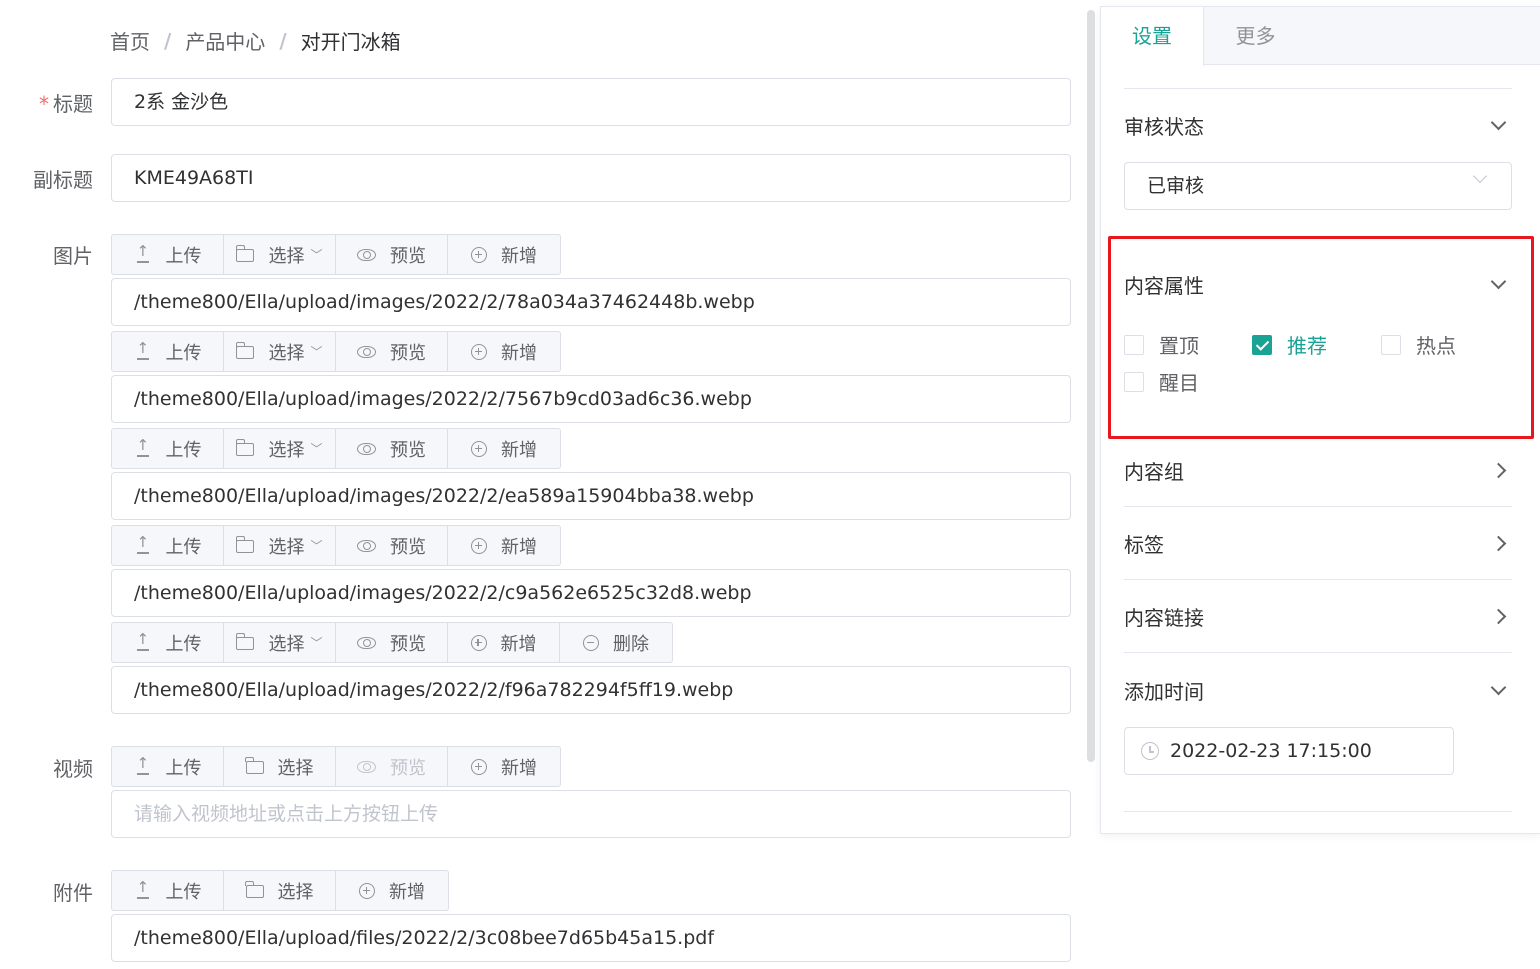  I want to click on preview-label: 预览, so click(408, 644).